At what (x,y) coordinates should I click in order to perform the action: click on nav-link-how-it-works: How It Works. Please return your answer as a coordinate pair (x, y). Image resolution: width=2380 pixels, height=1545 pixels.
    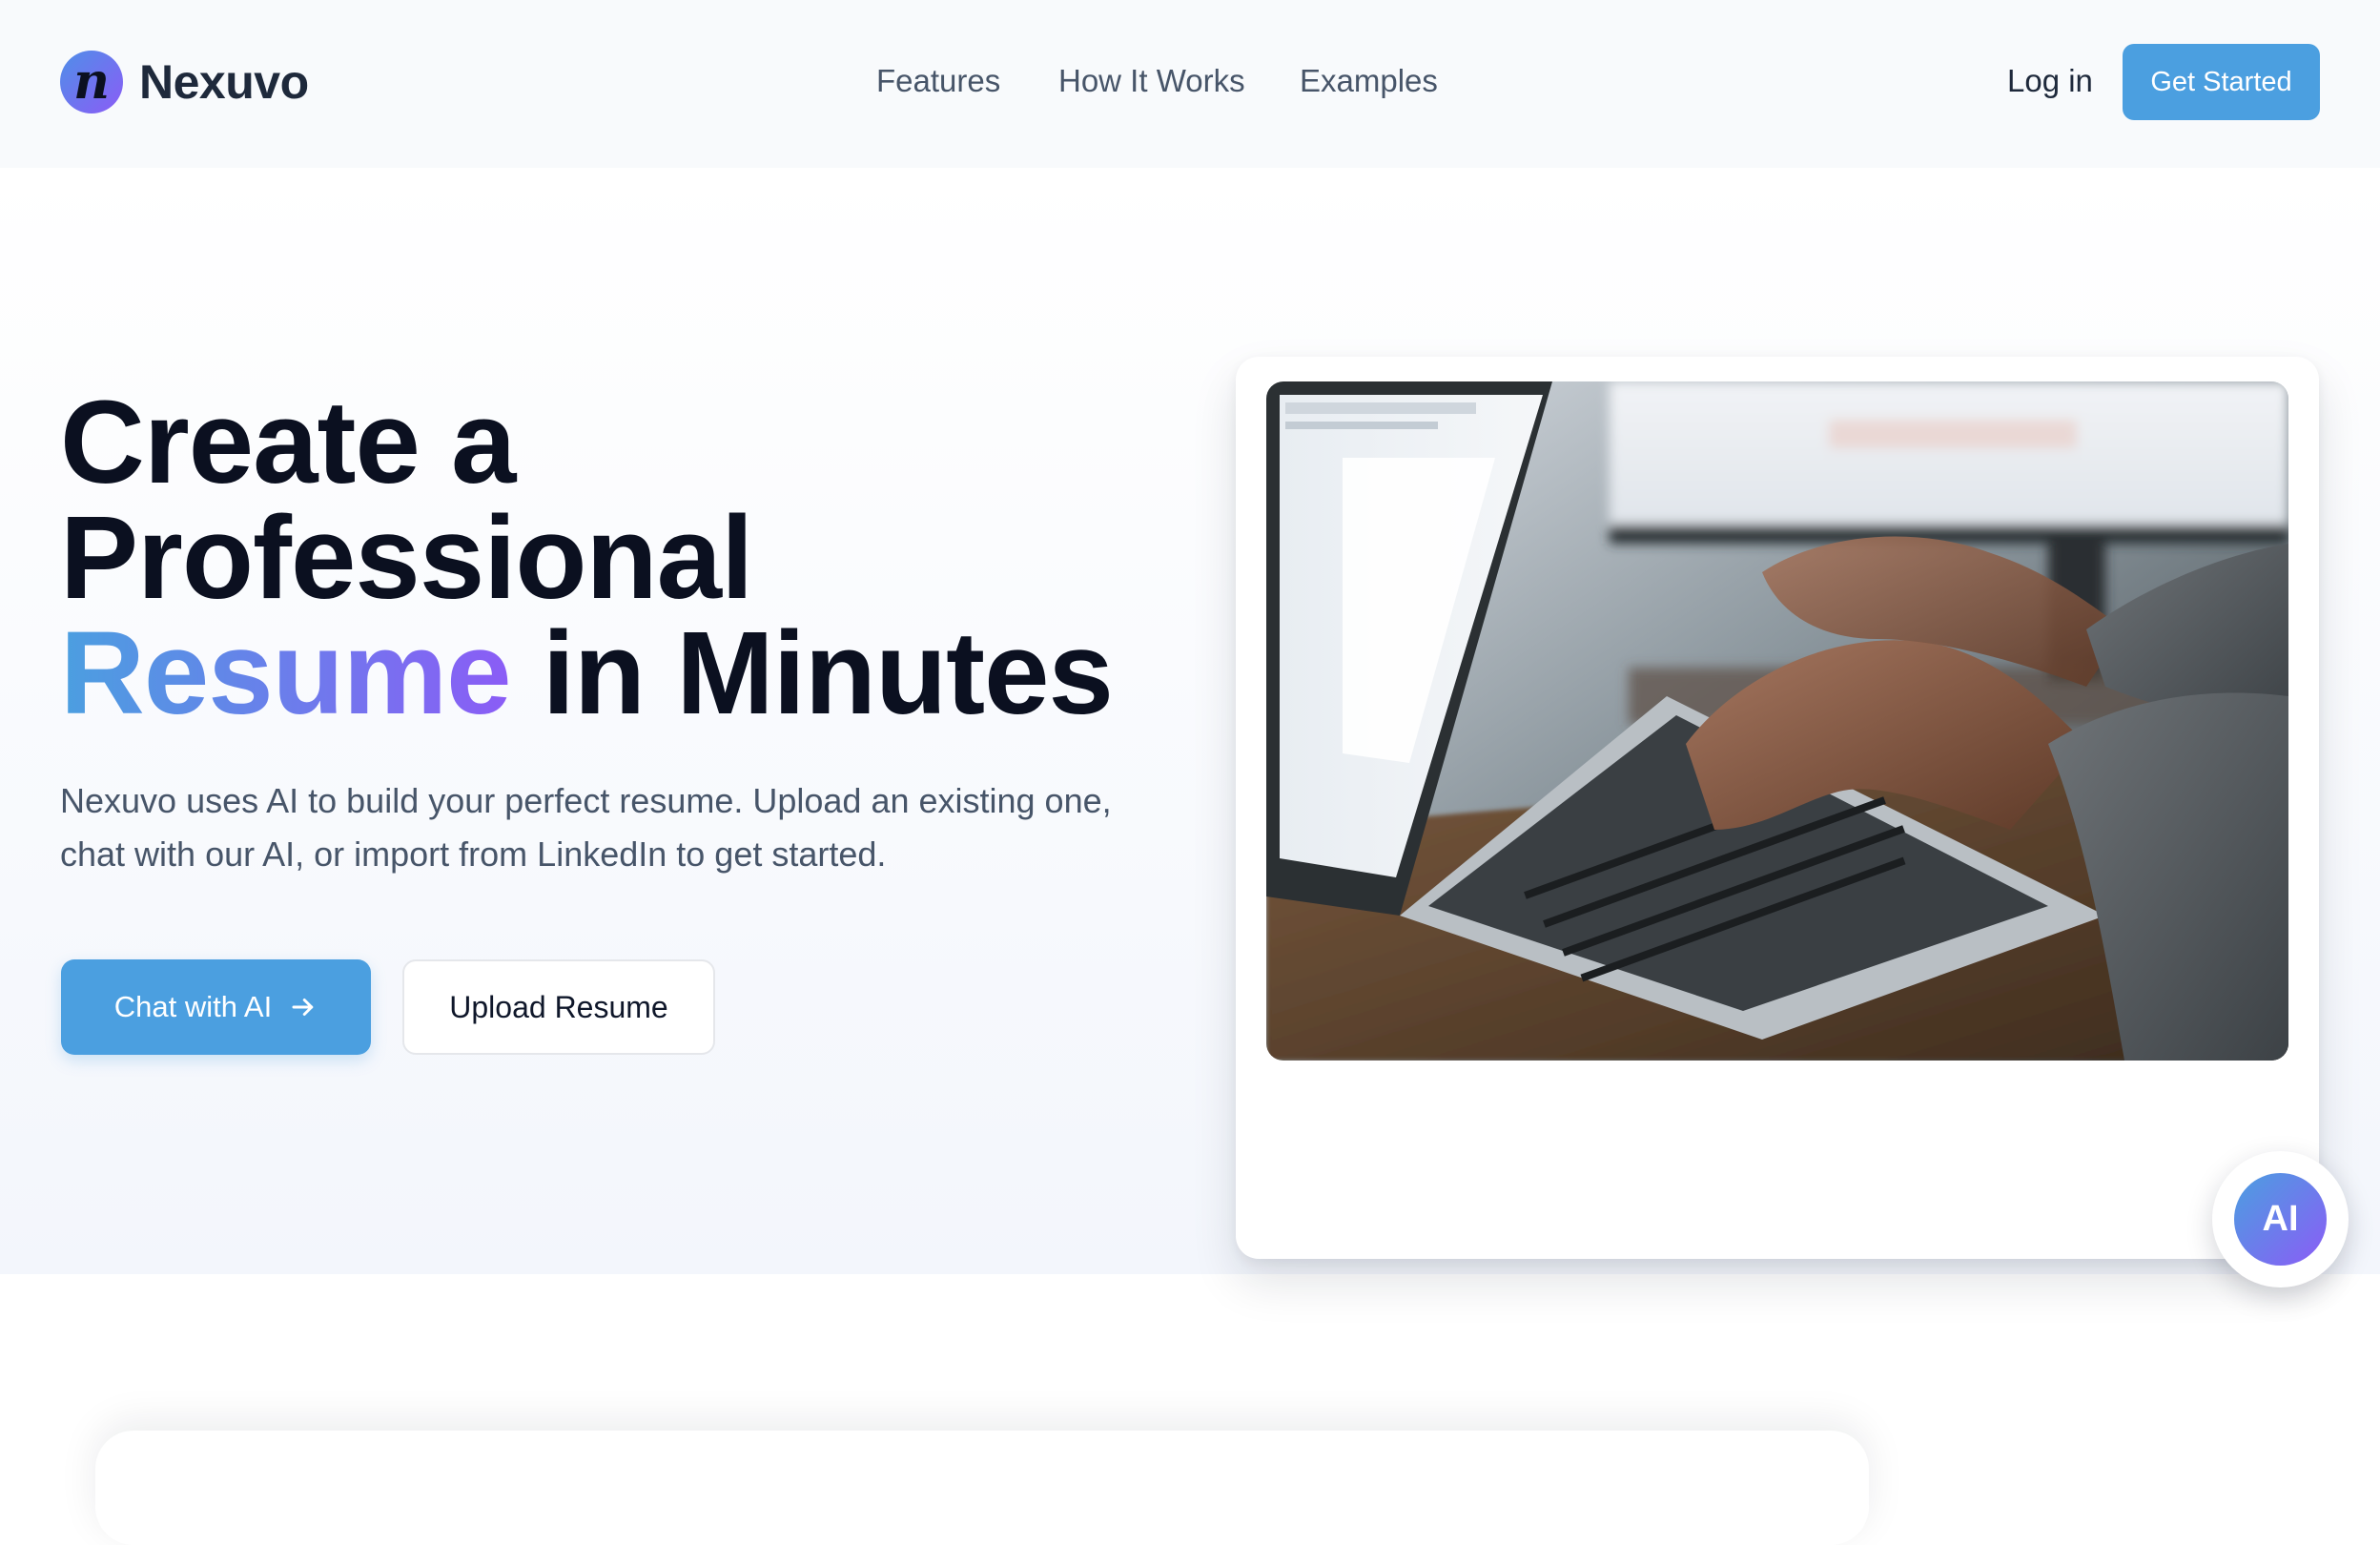
    Looking at the image, I should click on (1152, 81).